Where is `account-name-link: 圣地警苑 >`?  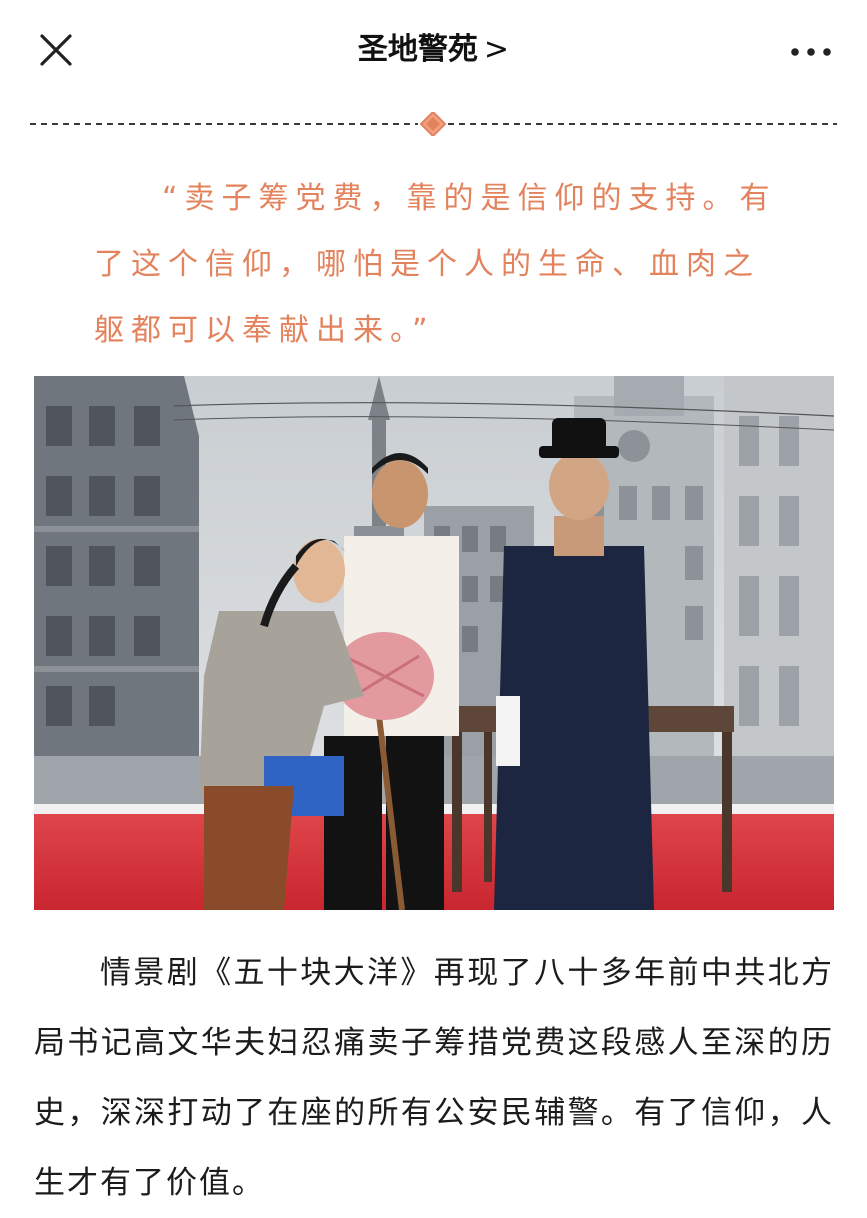
account-name-link: 圣地警苑 > is located at coordinates (433, 50).